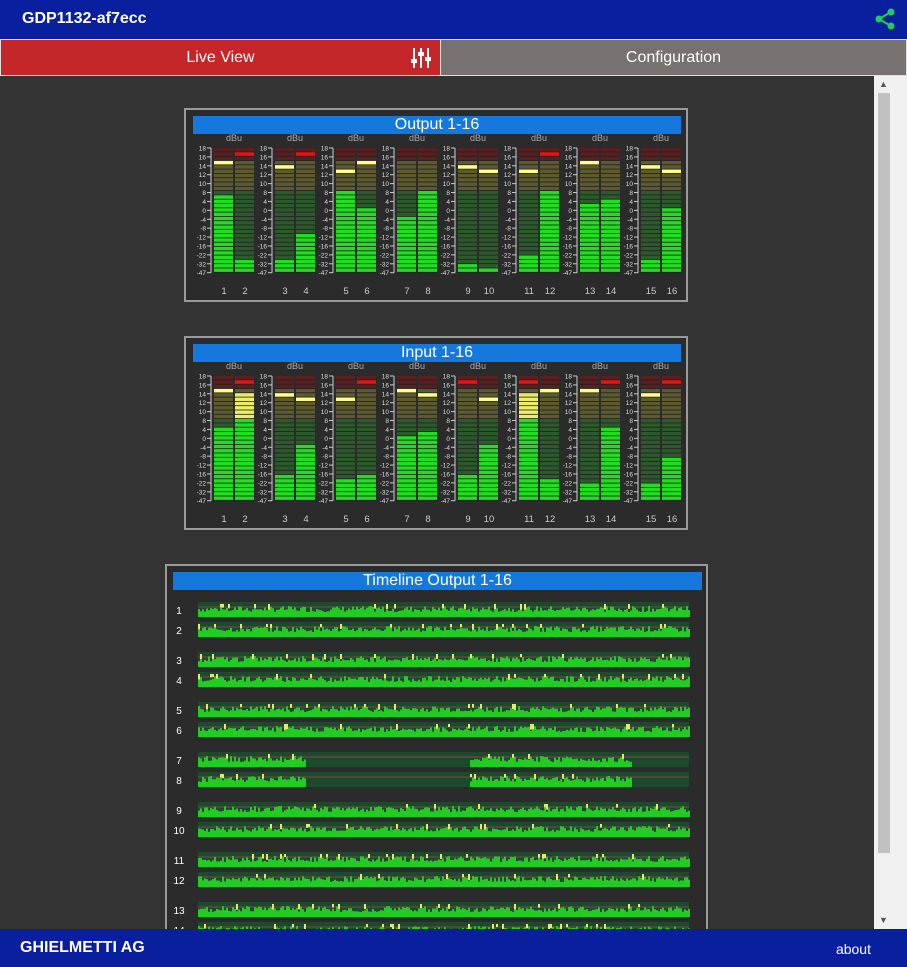  I want to click on tab-configuration: Configuration, so click(673, 57).